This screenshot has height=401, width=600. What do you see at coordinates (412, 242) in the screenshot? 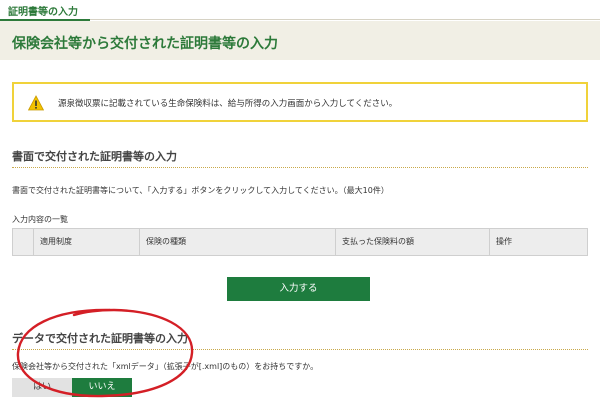
I see `table-header-premium-amount: 支払った保険料の額` at bounding box center [412, 242].